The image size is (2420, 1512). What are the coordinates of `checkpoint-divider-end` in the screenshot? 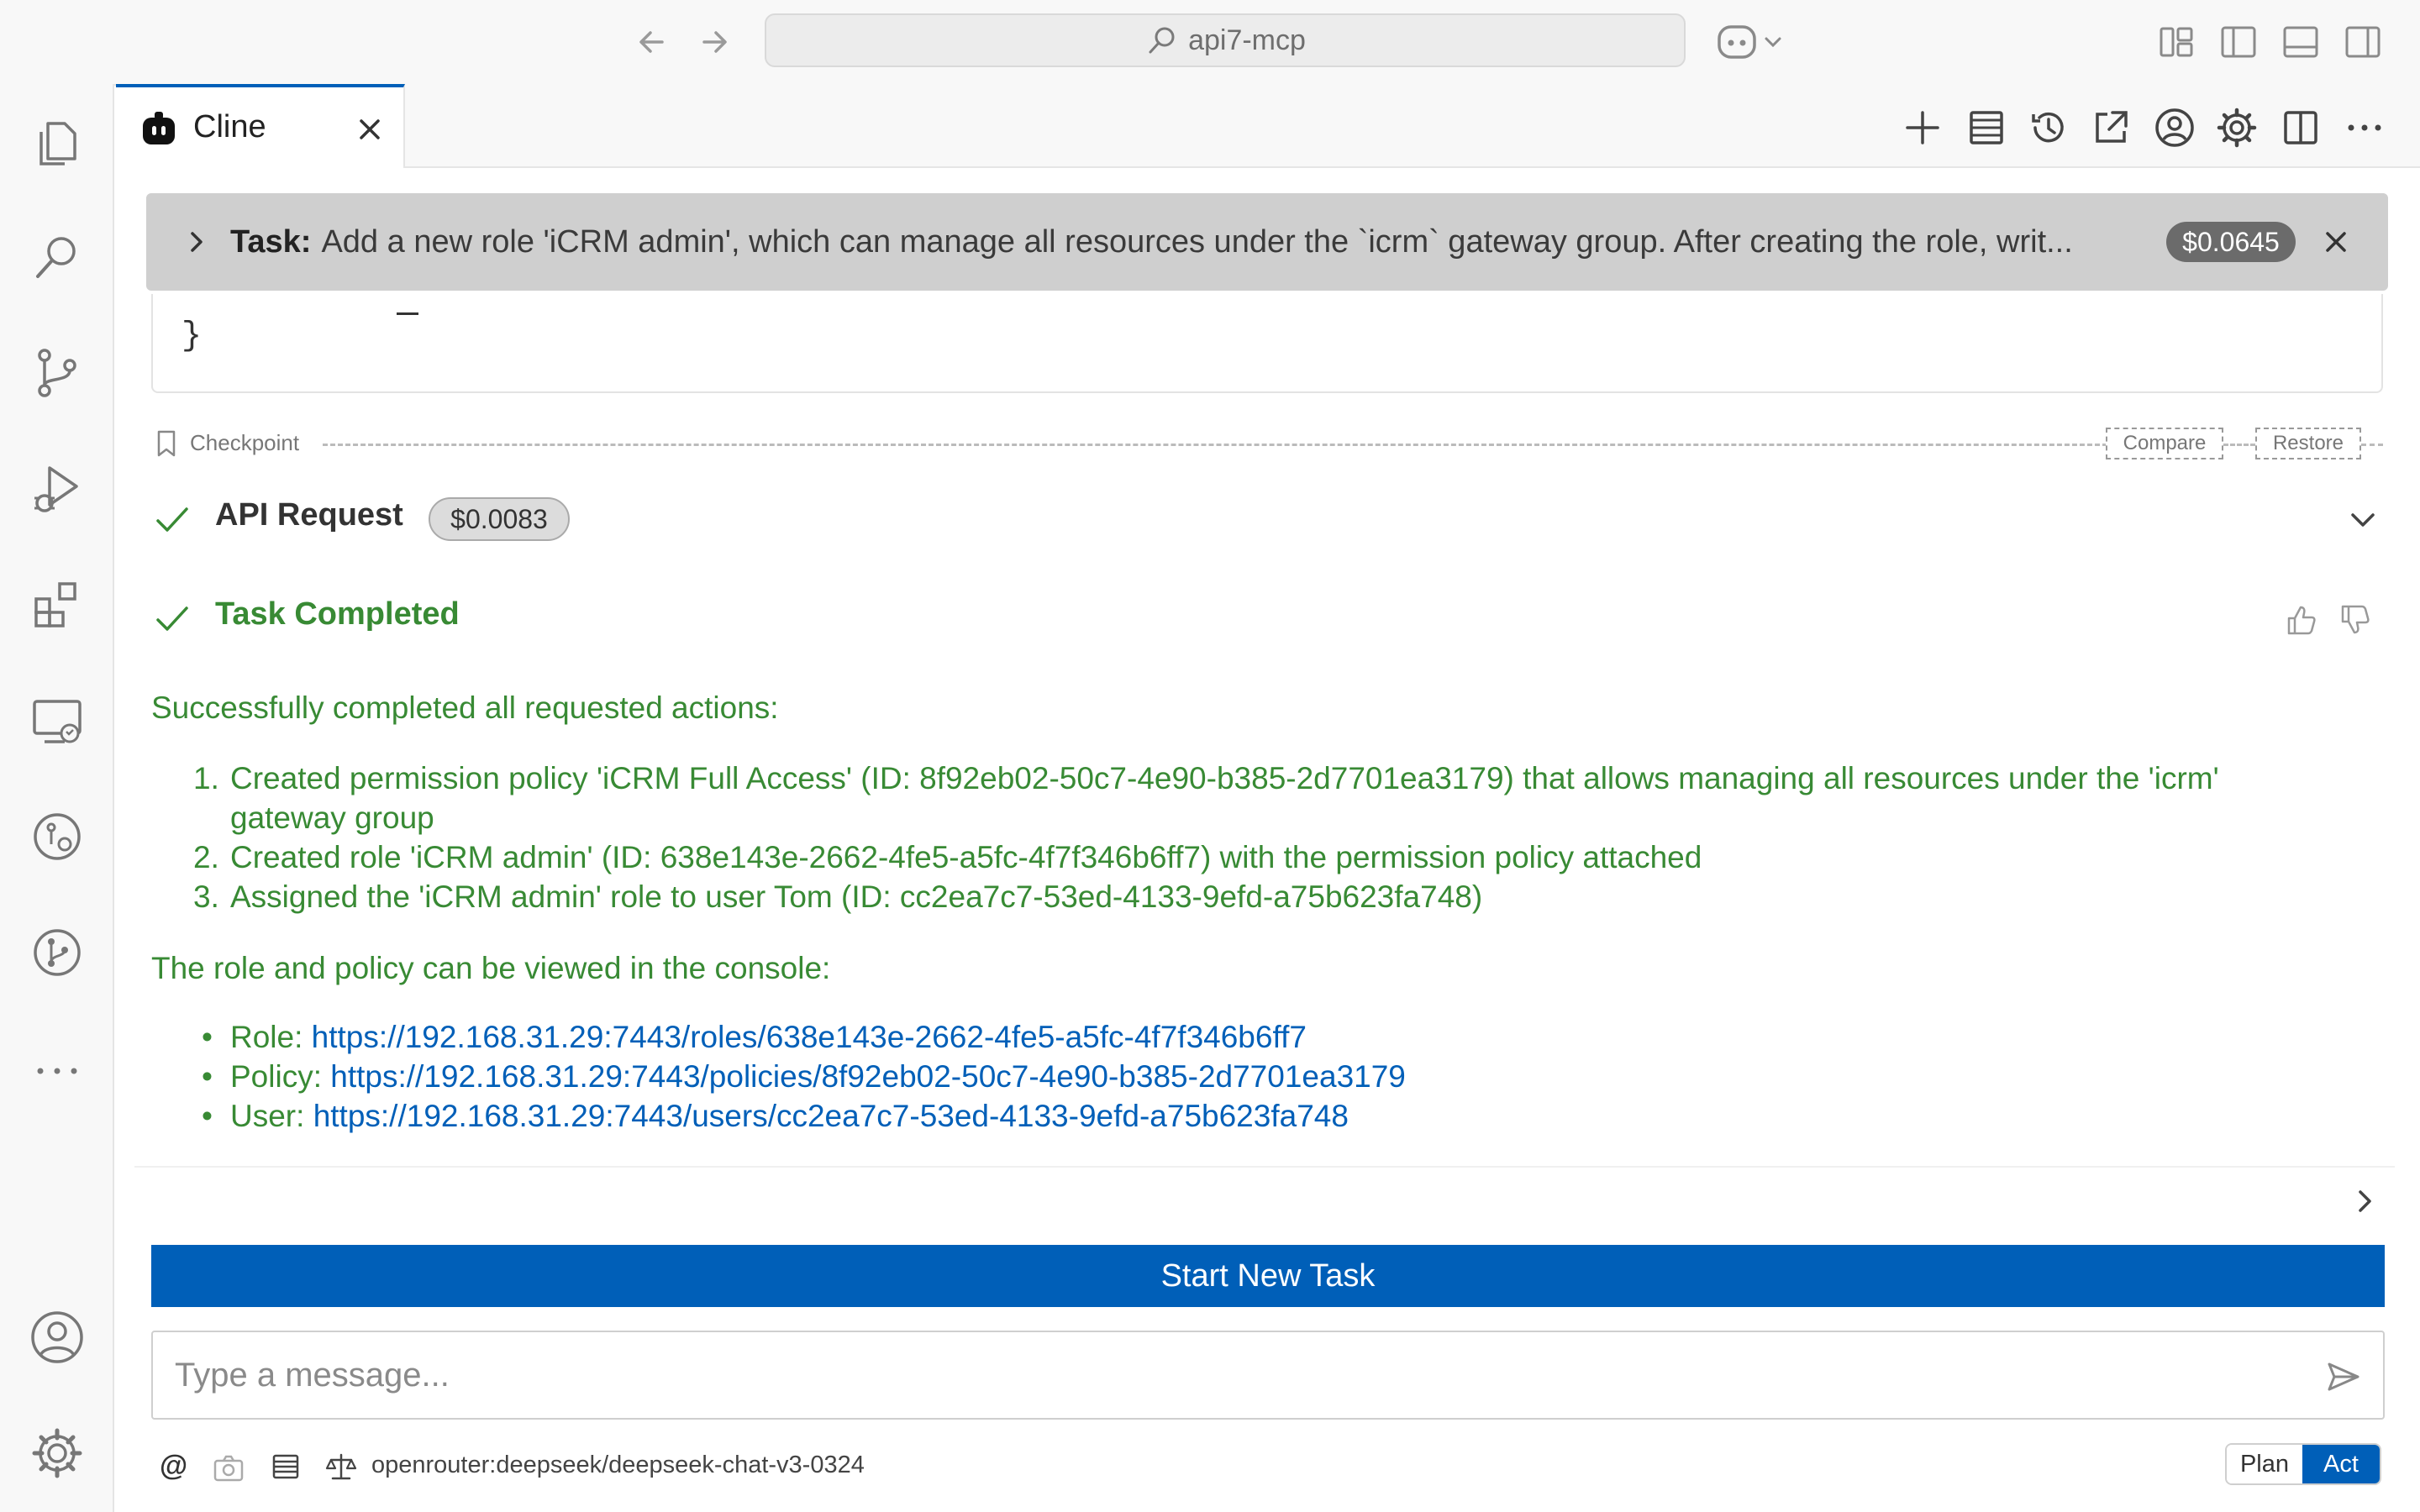 It's located at (2372, 445).